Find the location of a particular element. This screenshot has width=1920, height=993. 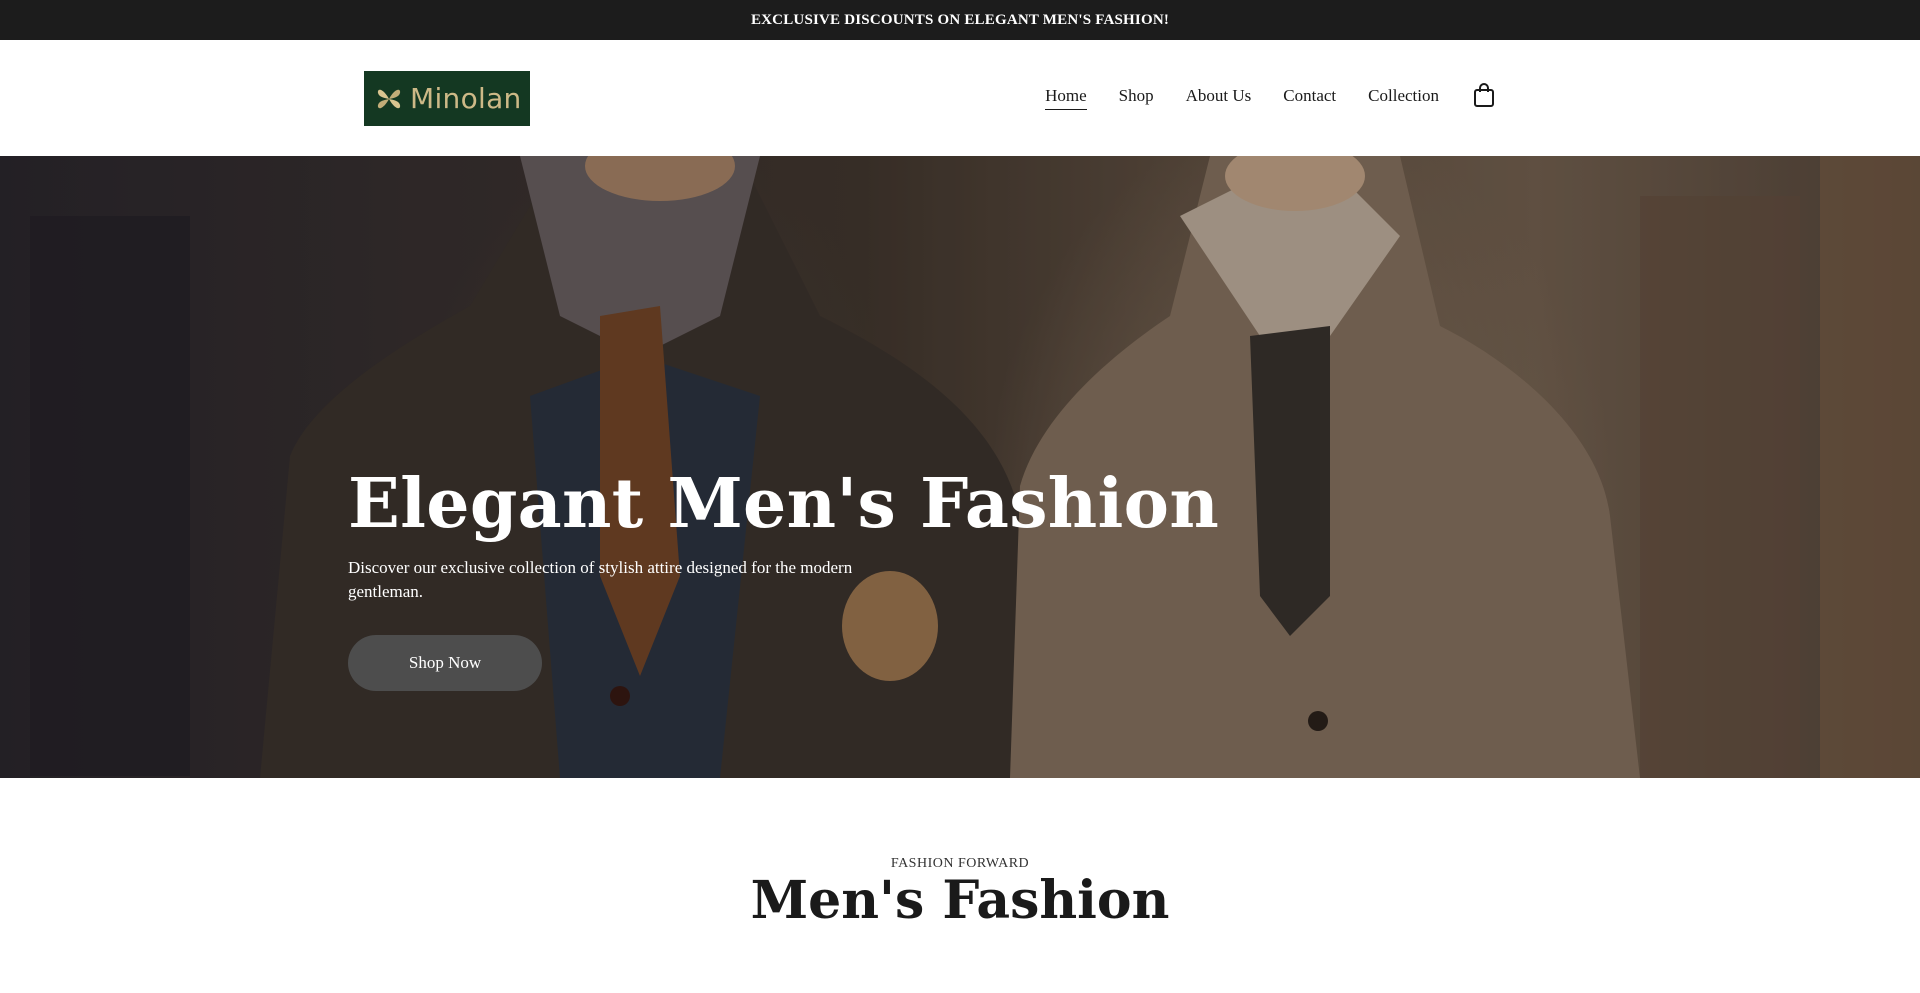

shopping-bag-icon is located at coordinates (1484, 95).